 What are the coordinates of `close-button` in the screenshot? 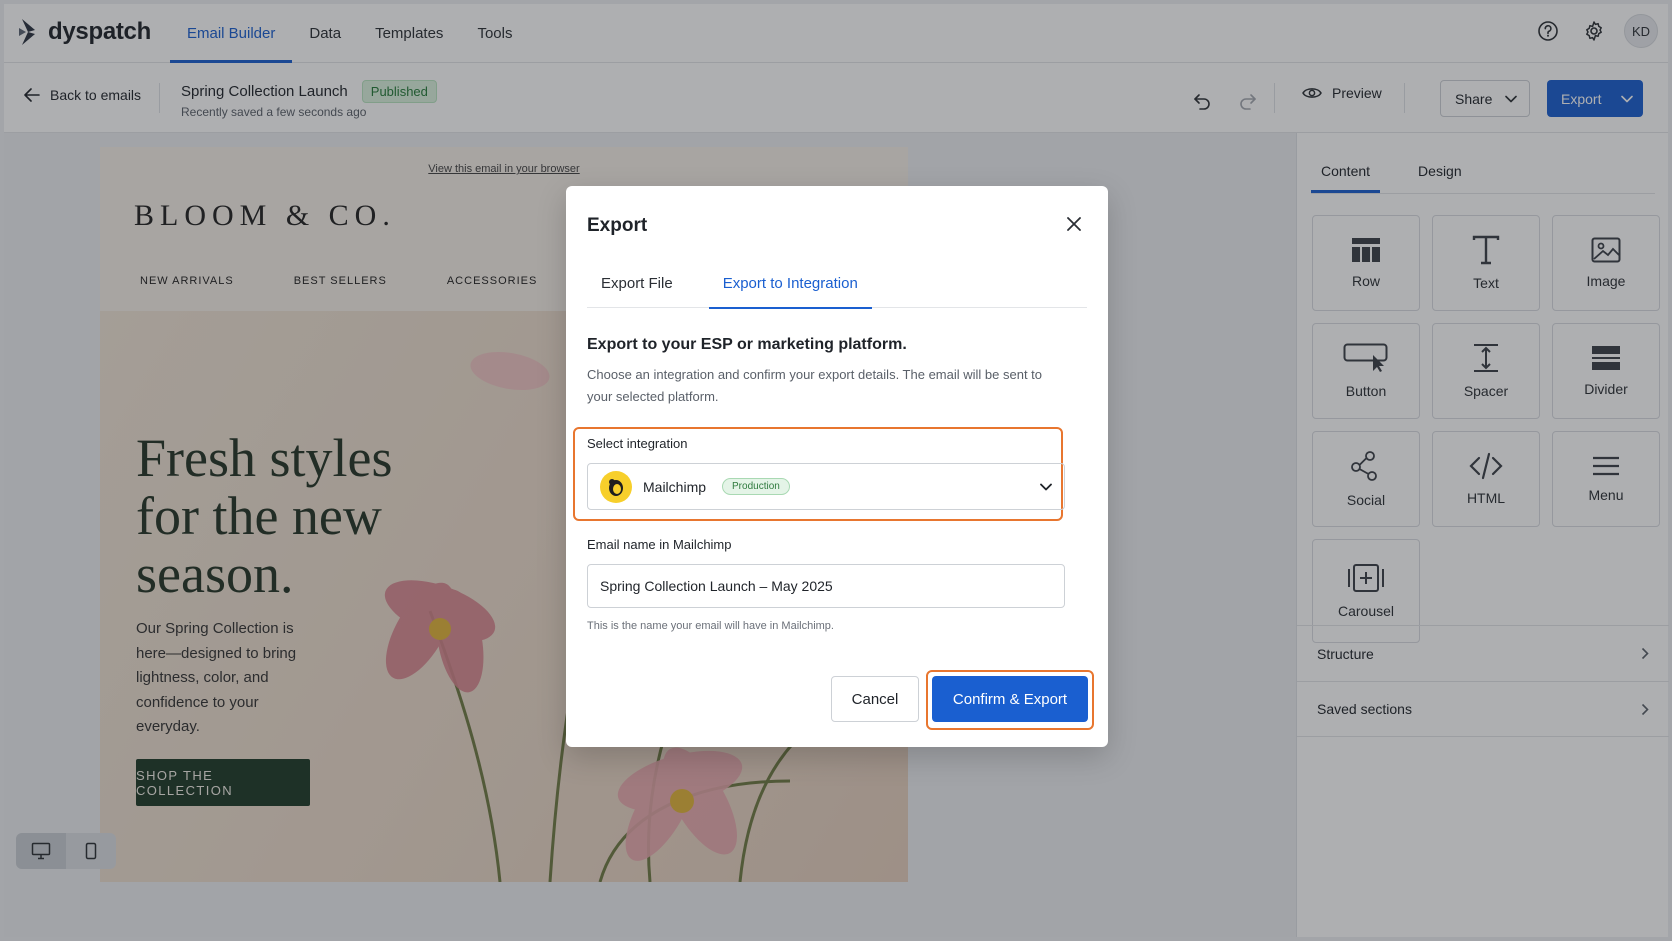 It's located at (1074, 224).